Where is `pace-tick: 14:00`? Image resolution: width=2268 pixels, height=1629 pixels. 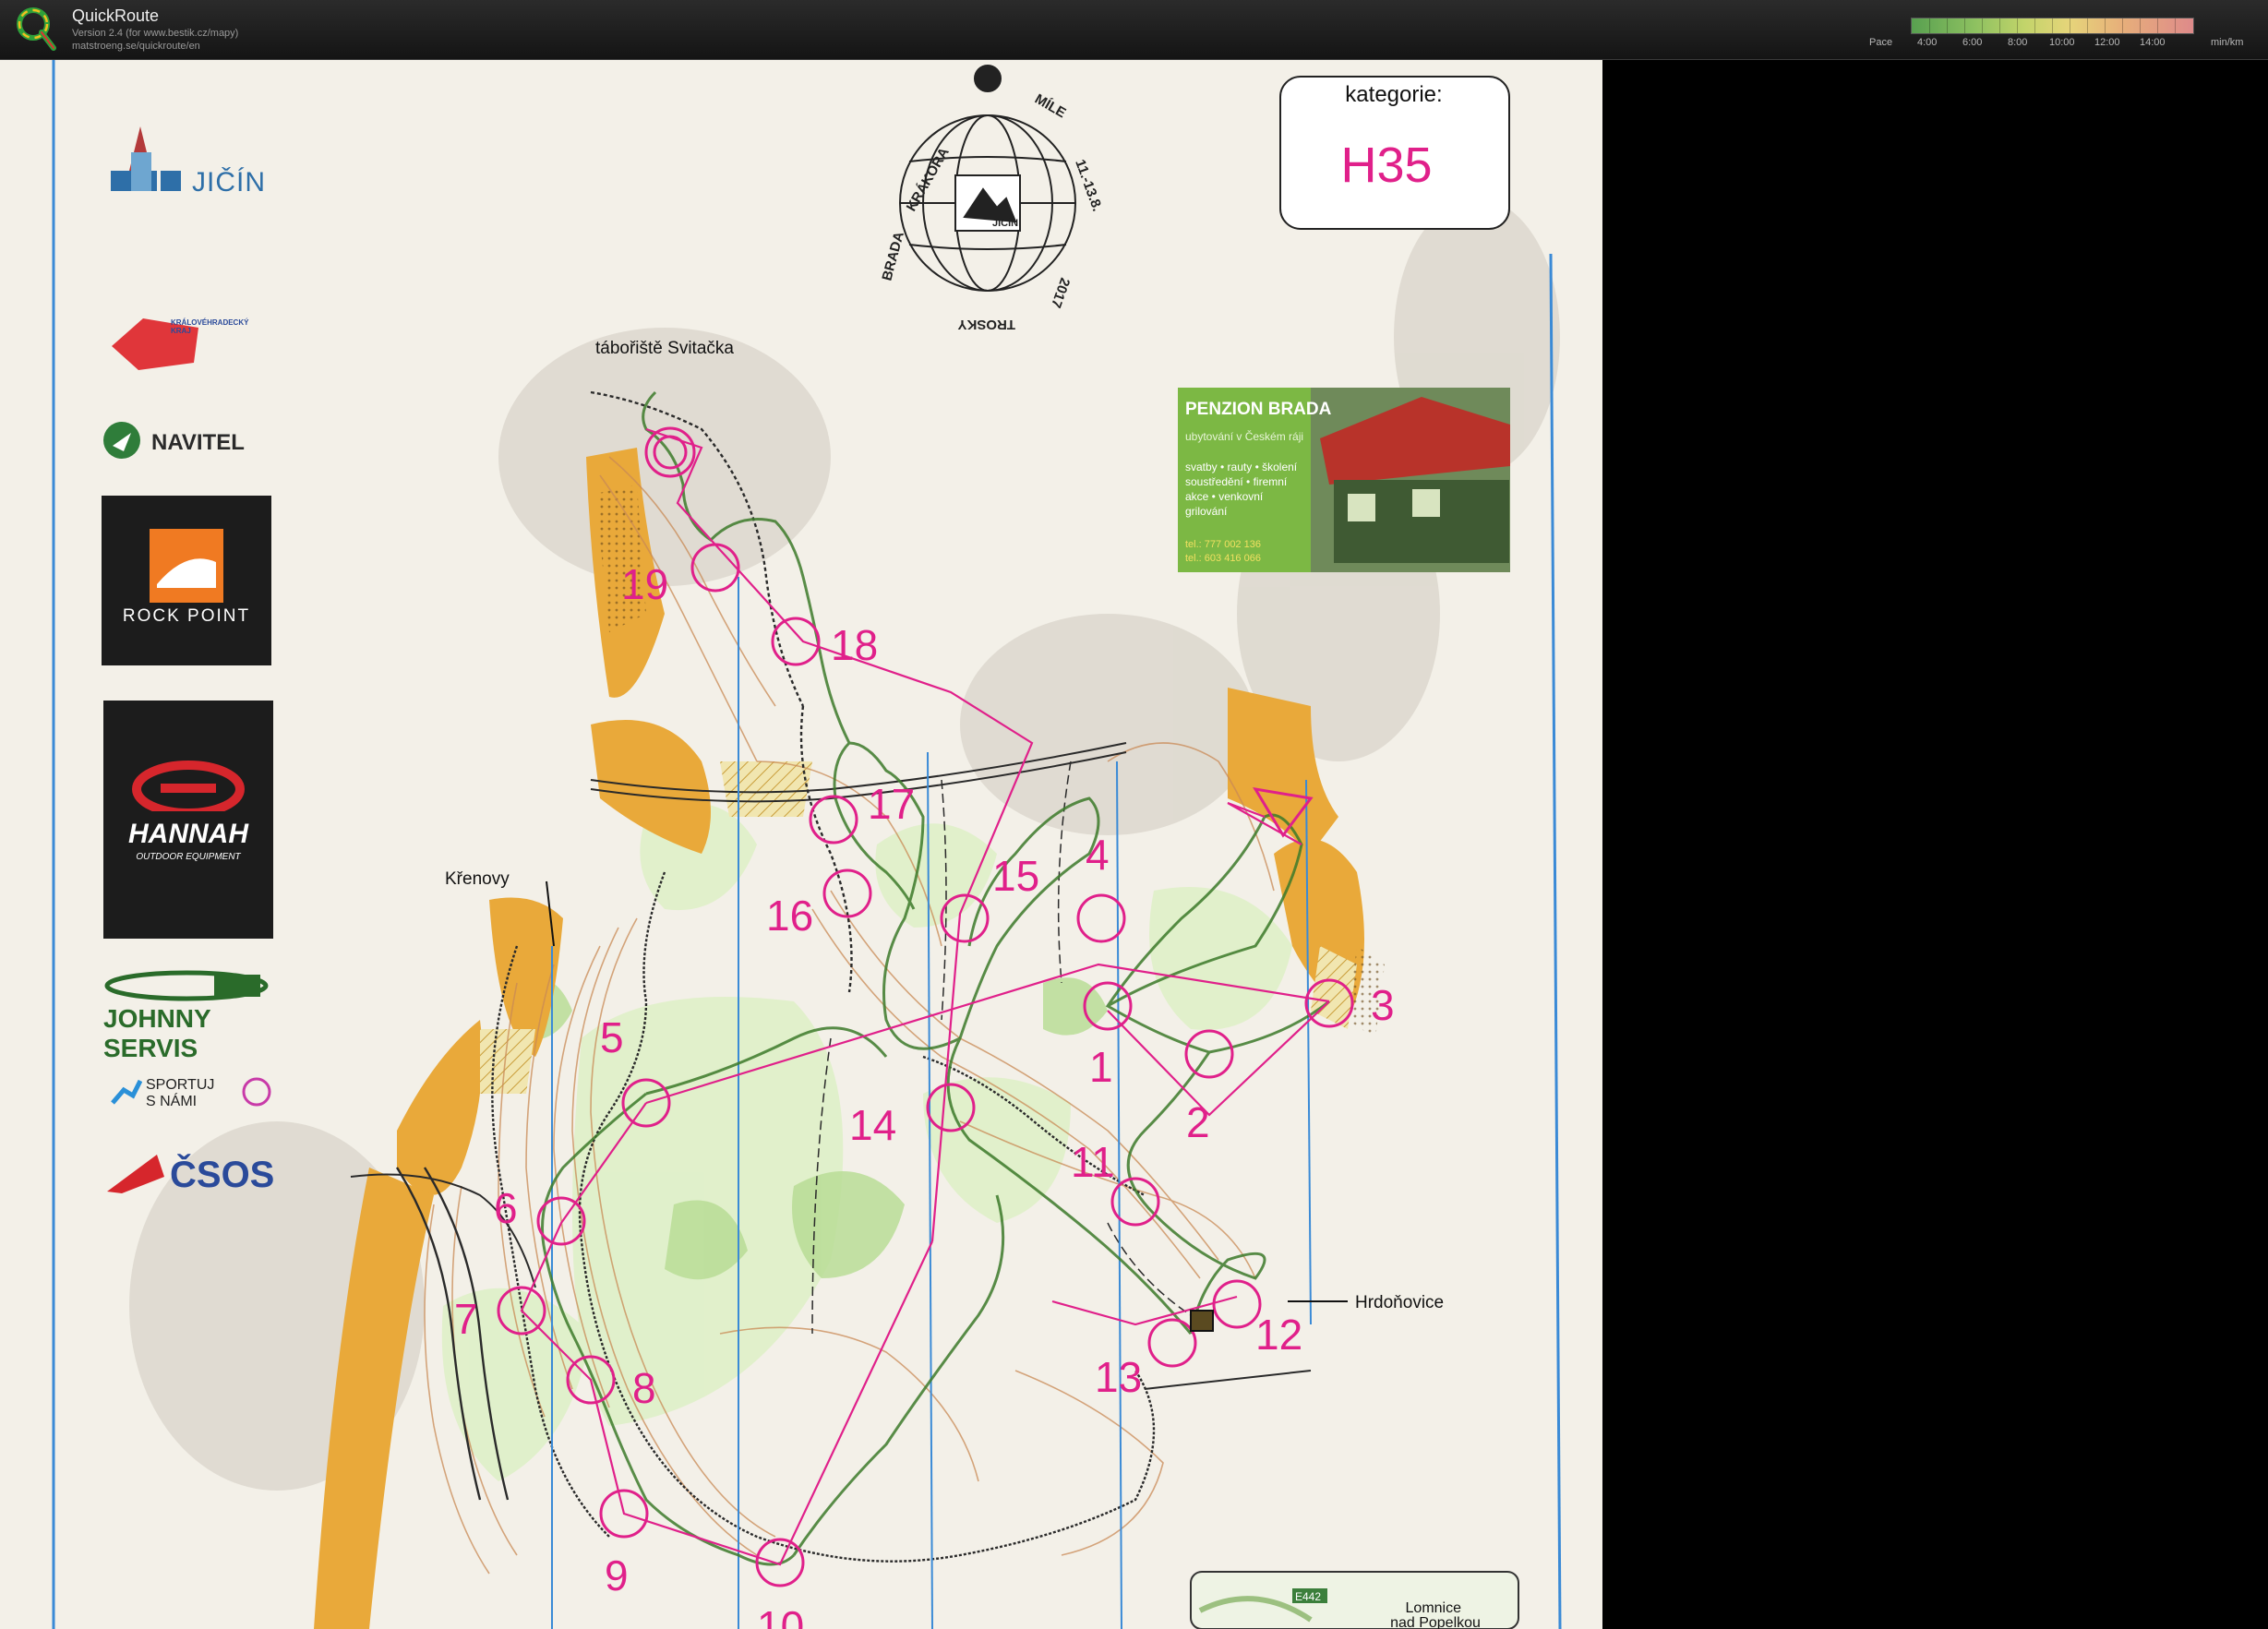 pace-tick: 14:00 is located at coordinates (2153, 42).